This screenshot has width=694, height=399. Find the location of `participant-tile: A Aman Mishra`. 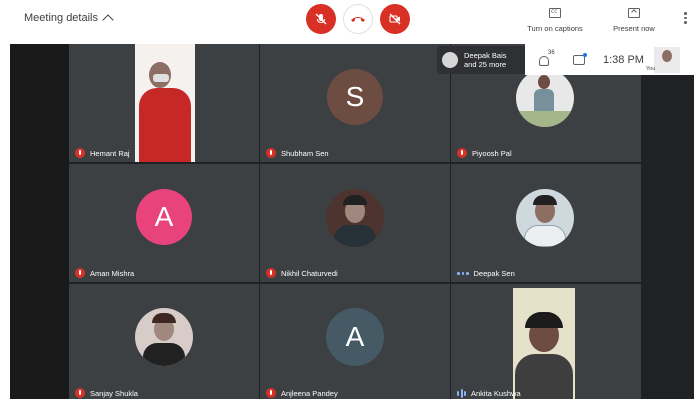

participant-tile: A Aman Mishra is located at coordinates (164, 223).